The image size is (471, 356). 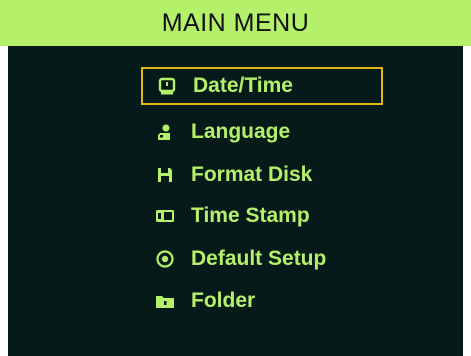 What do you see at coordinates (165, 216) in the screenshot?
I see `time-stamp-icon` at bounding box center [165, 216].